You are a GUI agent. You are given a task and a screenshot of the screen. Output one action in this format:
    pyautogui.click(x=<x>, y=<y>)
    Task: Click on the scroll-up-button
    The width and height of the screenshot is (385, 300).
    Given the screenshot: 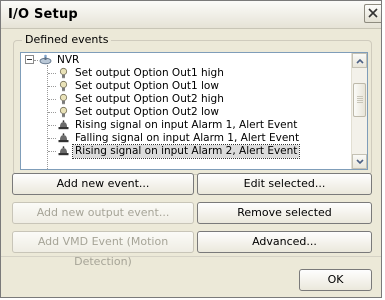 What is the action you would take?
    pyautogui.click(x=359, y=60)
    